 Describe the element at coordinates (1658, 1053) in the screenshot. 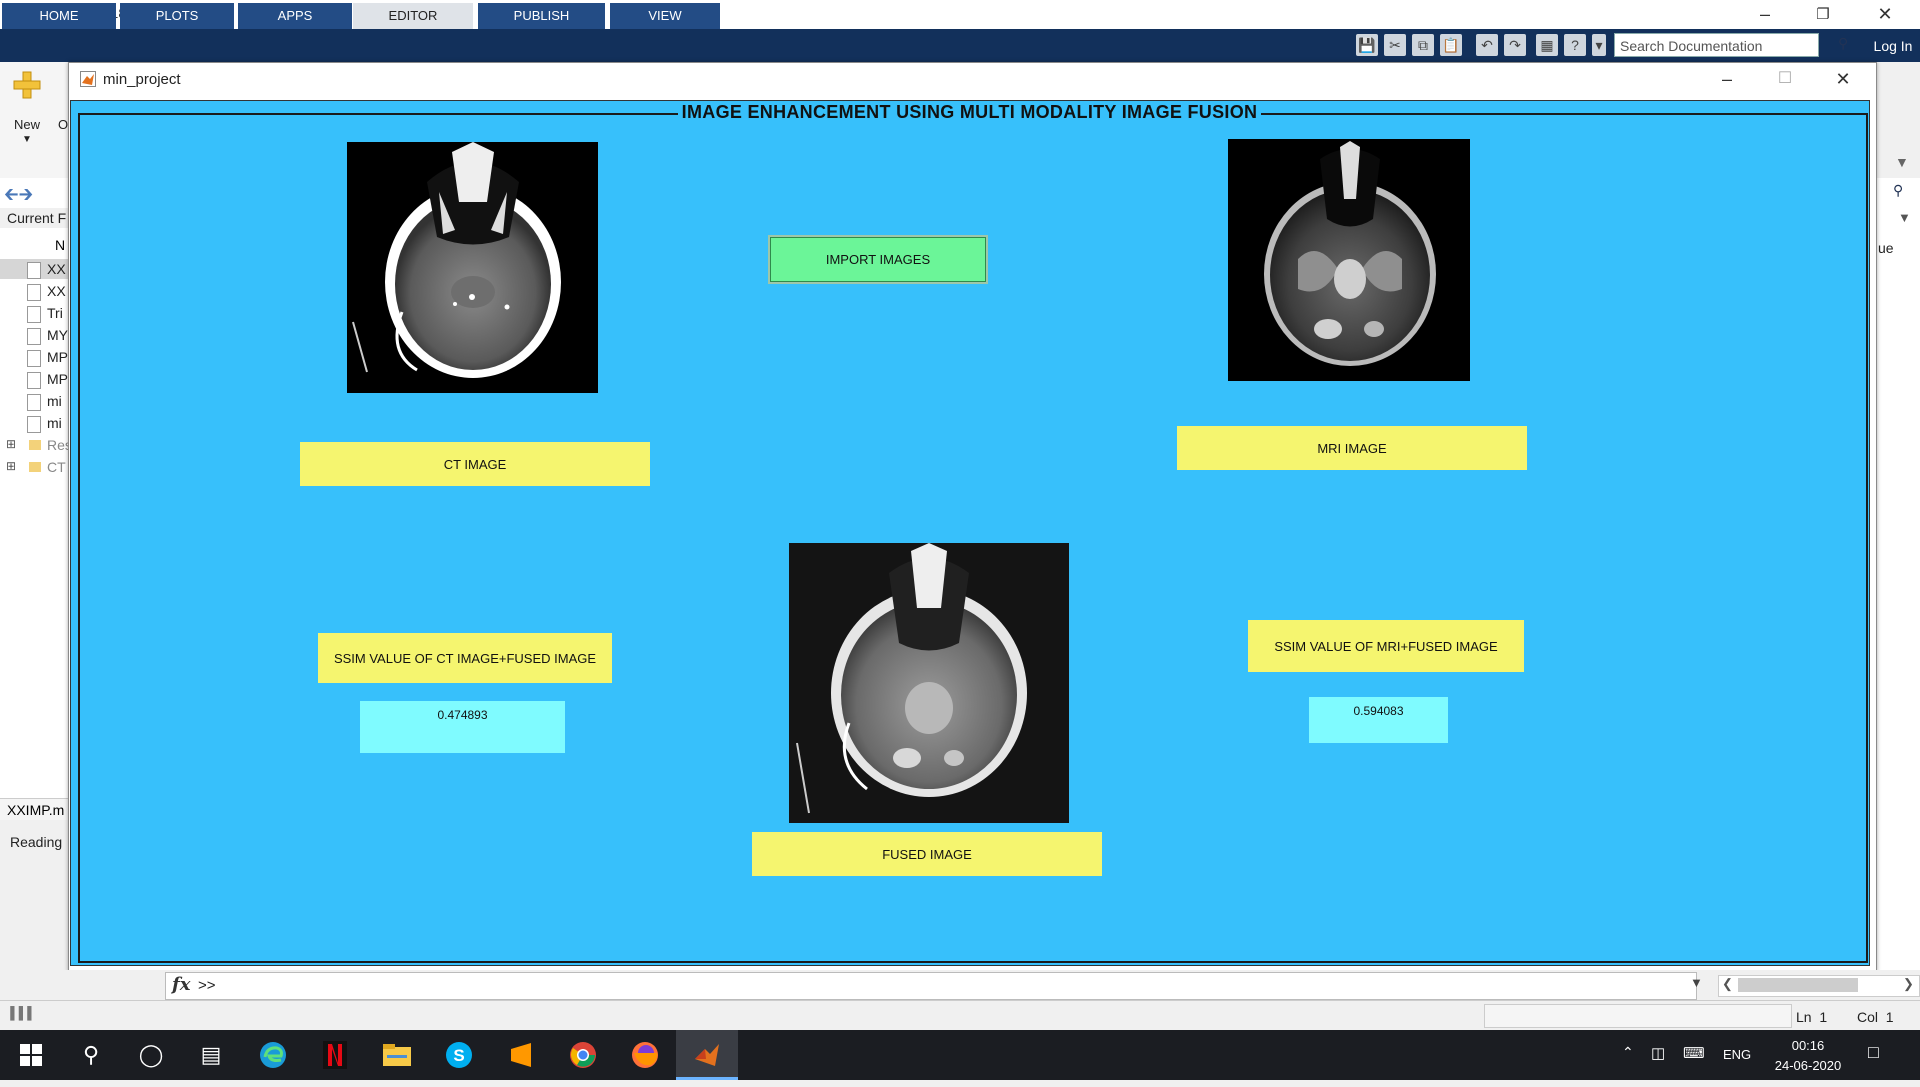

I see `network-icon: ◫` at that location.